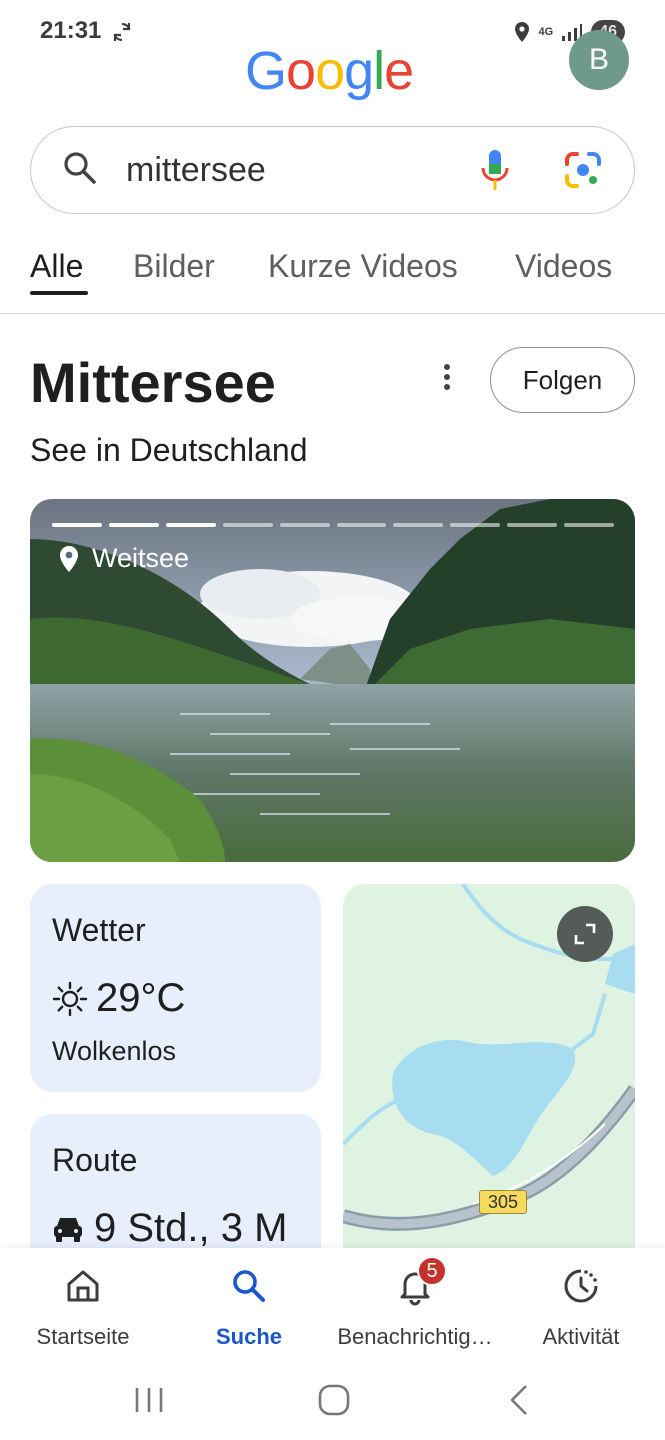 The image size is (665, 1440). What do you see at coordinates (169, 450) in the screenshot?
I see `entity-subtitle: See in Deutschland` at bounding box center [169, 450].